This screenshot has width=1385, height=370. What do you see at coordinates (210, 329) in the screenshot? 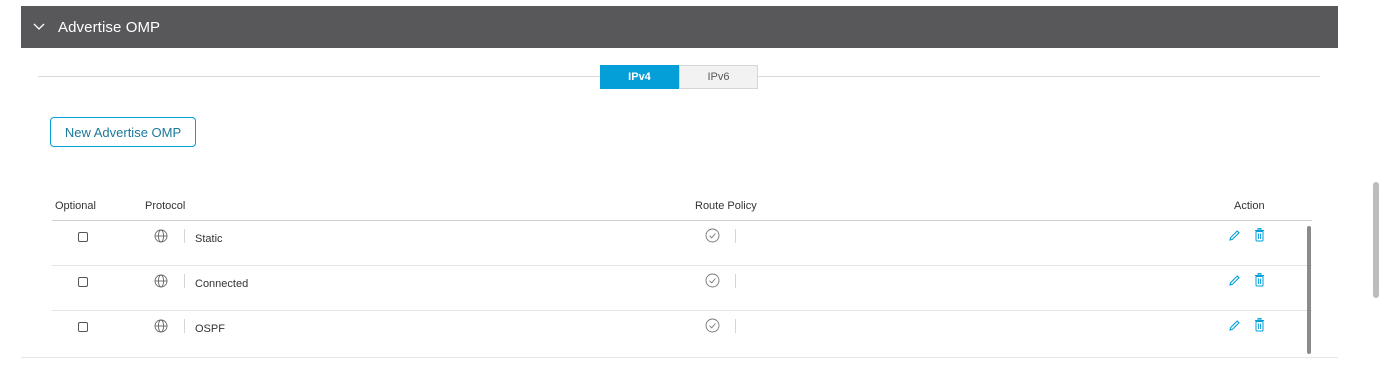
I see `protocol-value: OSPF` at bounding box center [210, 329].